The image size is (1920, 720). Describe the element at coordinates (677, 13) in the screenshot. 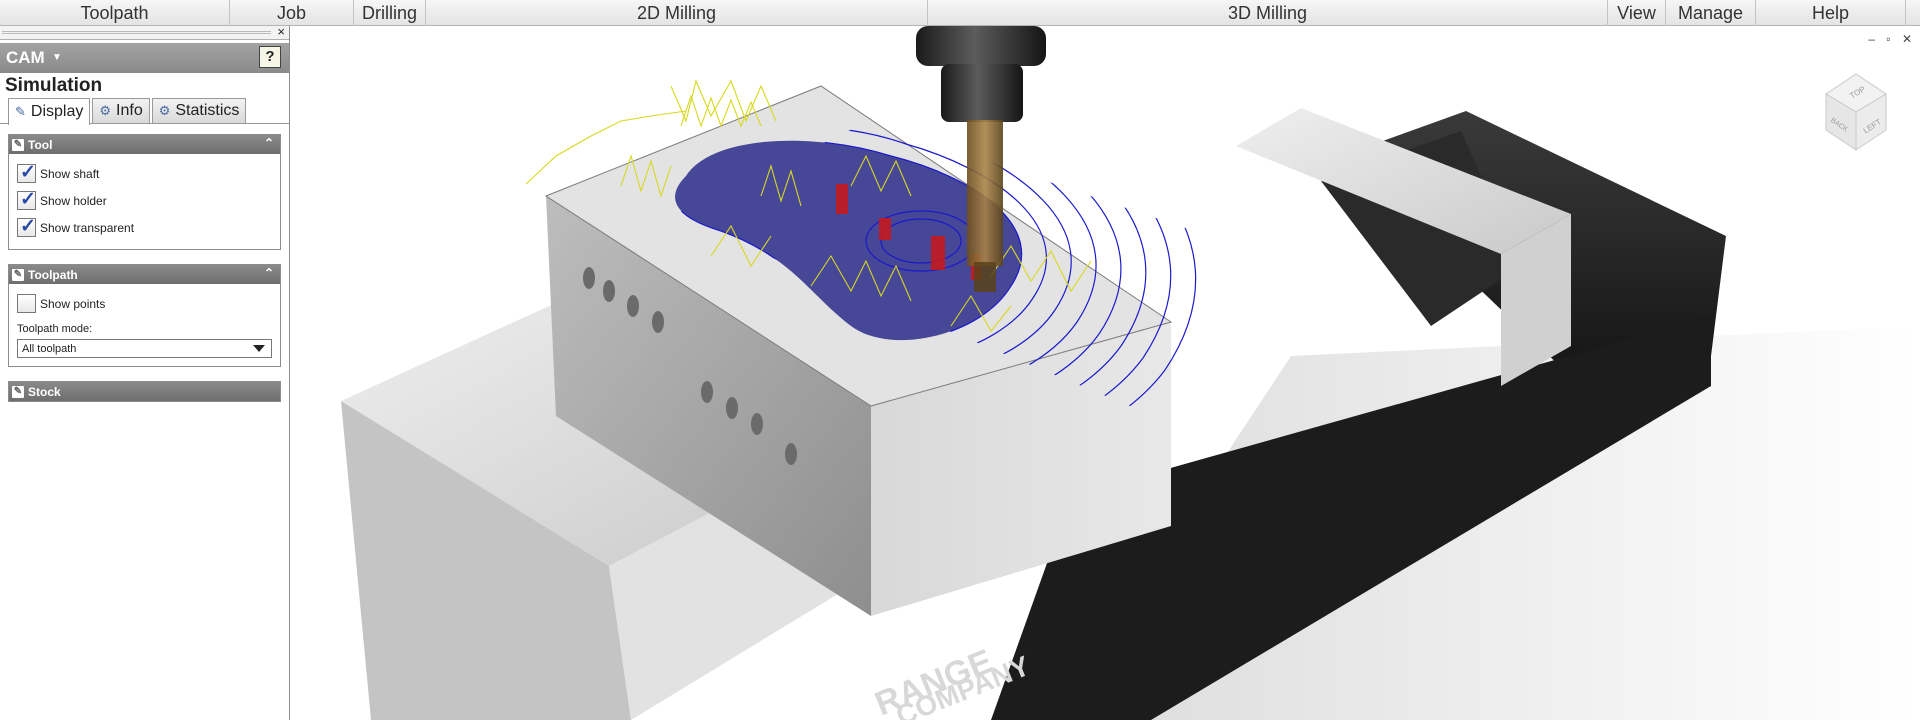

I see `ribbon-tab-2d-milling: 2D Milling` at that location.